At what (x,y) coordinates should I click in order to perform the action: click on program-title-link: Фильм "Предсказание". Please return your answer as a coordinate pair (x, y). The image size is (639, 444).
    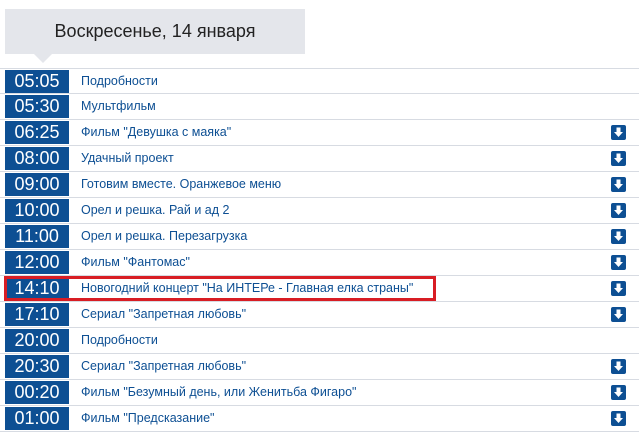
    Looking at the image, I should click on (147, 418).